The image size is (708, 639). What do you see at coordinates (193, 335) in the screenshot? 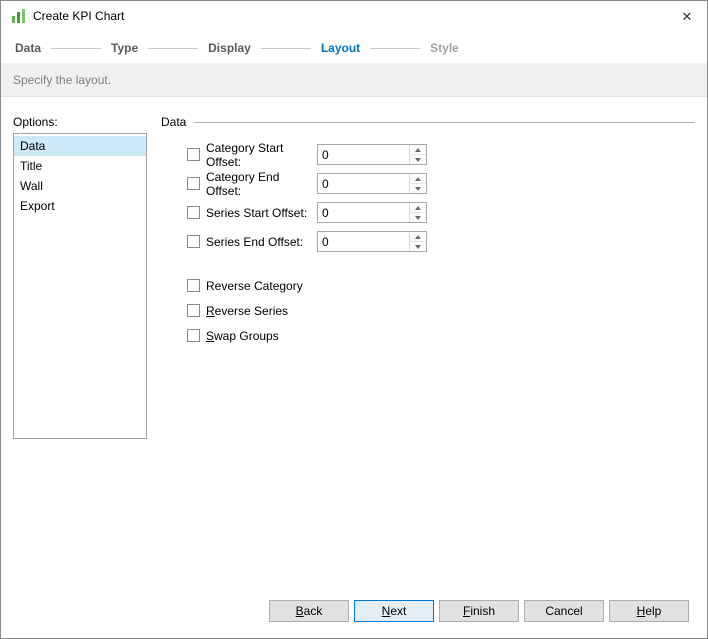
I see `swap-groups-checkbox` at bounding box center [193, 335].